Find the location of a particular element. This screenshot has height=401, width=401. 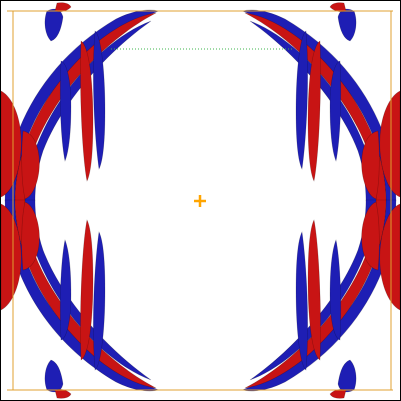

top-fin-blue-bl is located at coordinates (54, 376).